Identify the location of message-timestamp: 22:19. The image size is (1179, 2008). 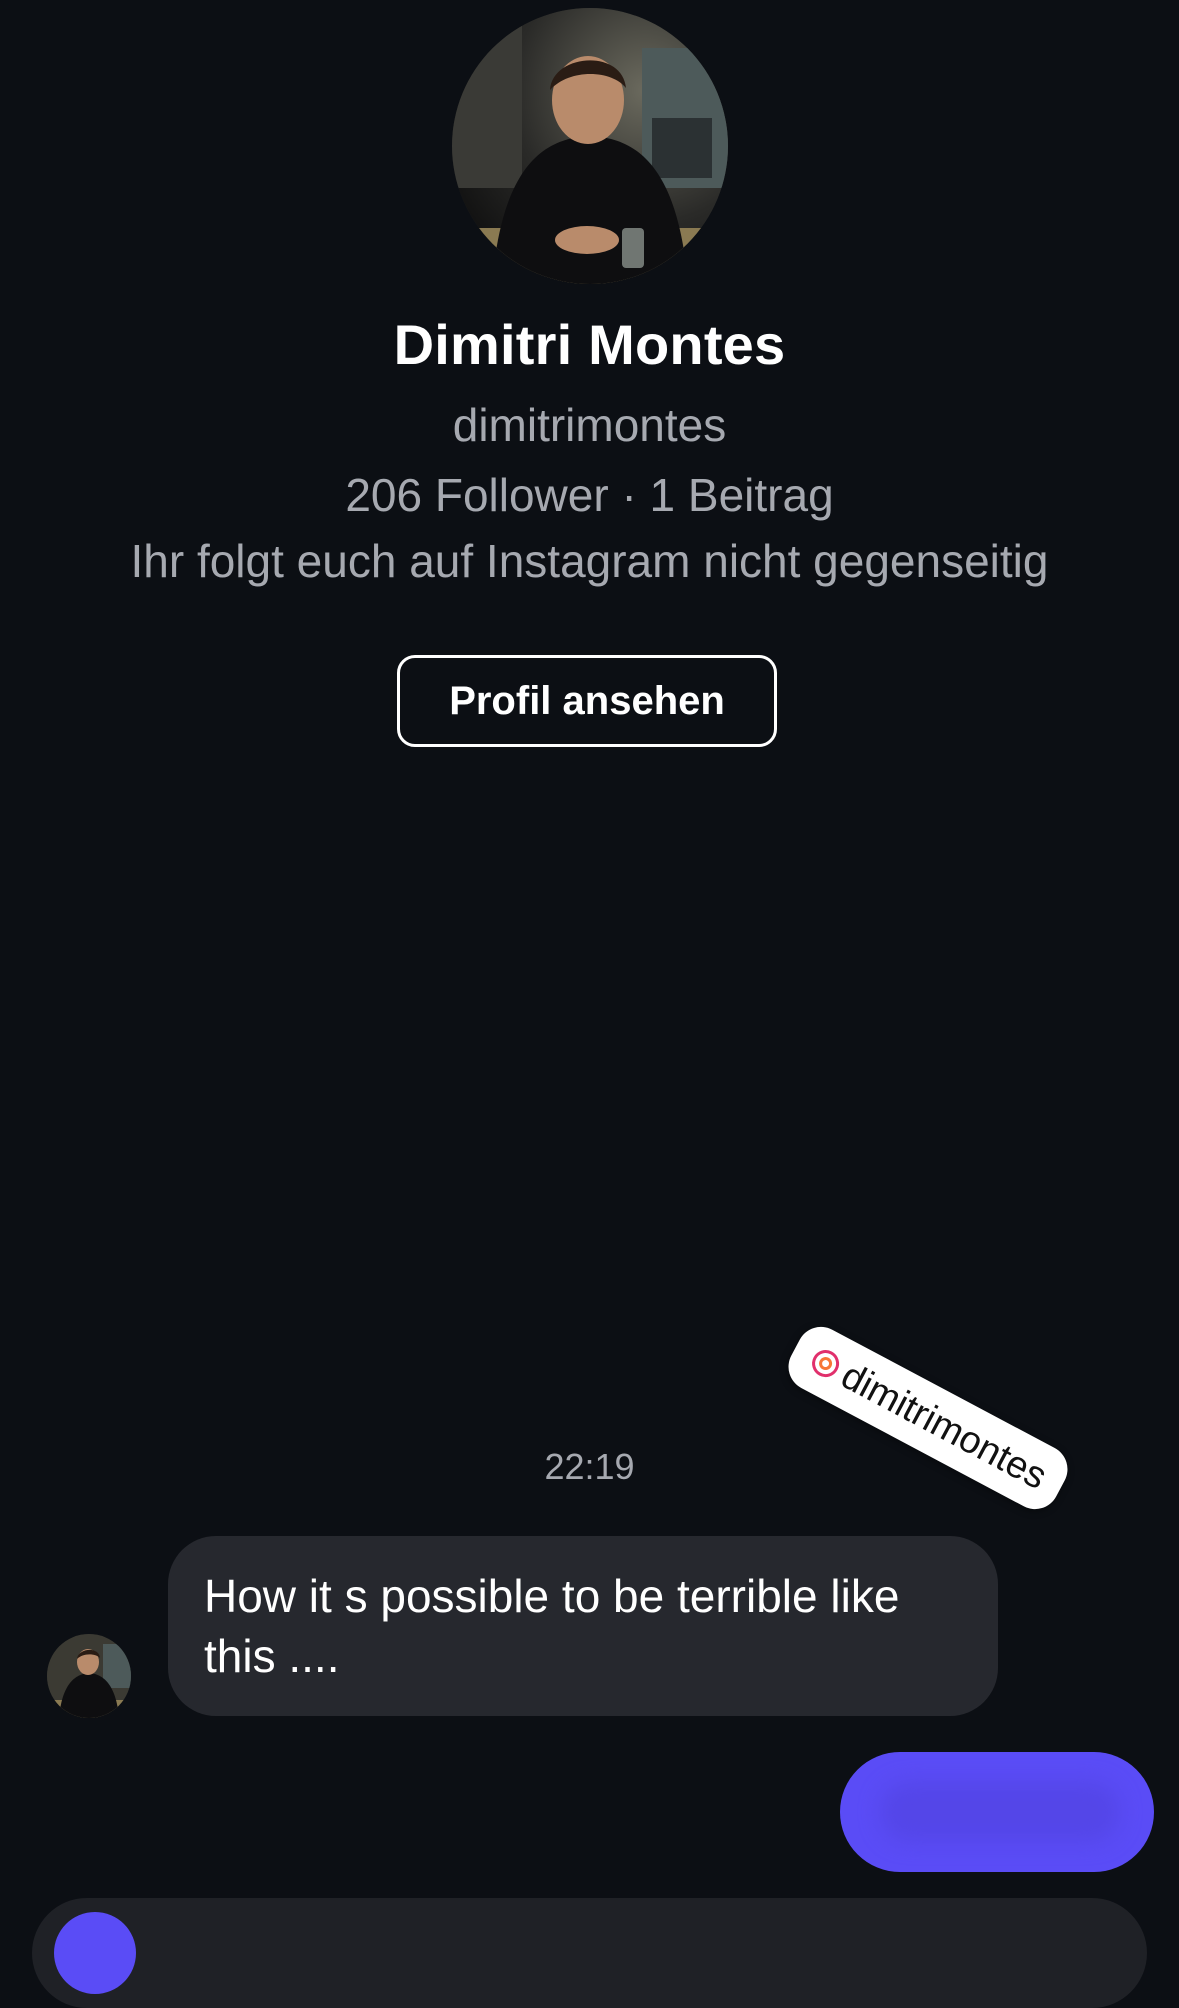
(589, 1466).